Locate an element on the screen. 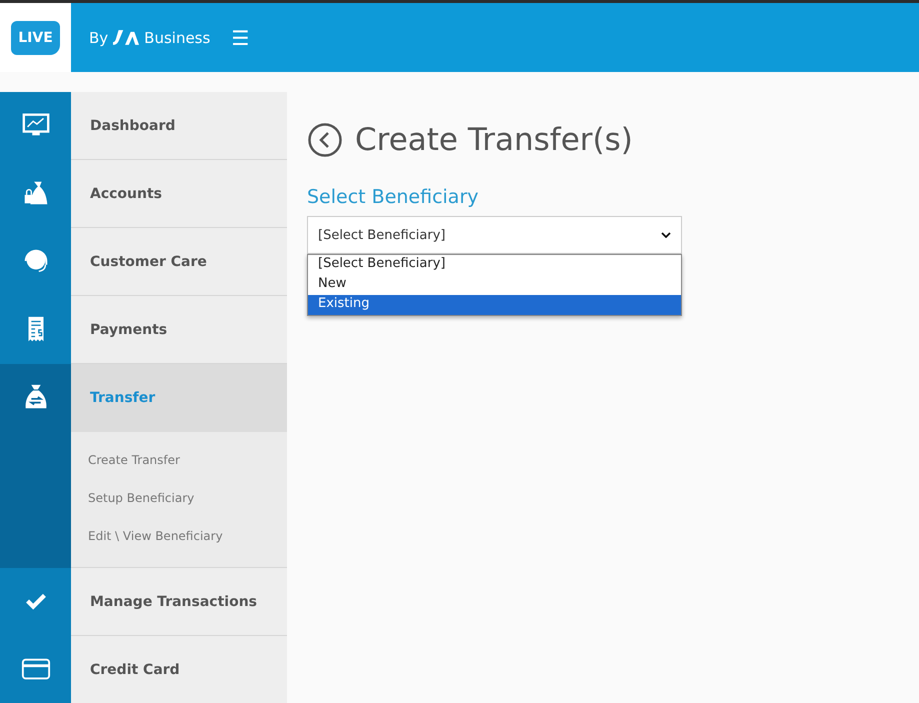 This screenshot has height=703, width=919. sidebar-item: Dashboard is located at coordinates (179, 126).